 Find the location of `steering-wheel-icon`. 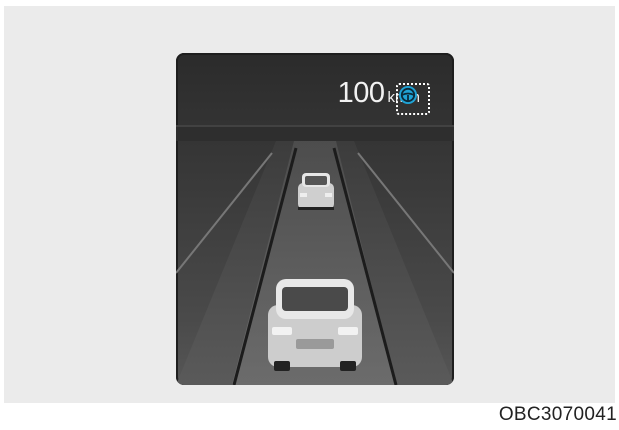

steering-wheel-icon is located at coordinates (408, 95).